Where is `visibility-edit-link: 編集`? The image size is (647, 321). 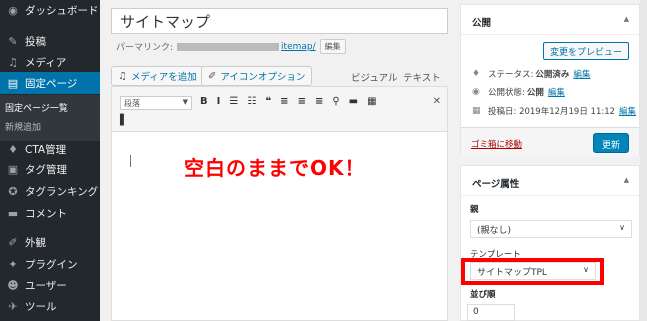
visibility-edit-link: 編集 is located at coordinates (556, 92).